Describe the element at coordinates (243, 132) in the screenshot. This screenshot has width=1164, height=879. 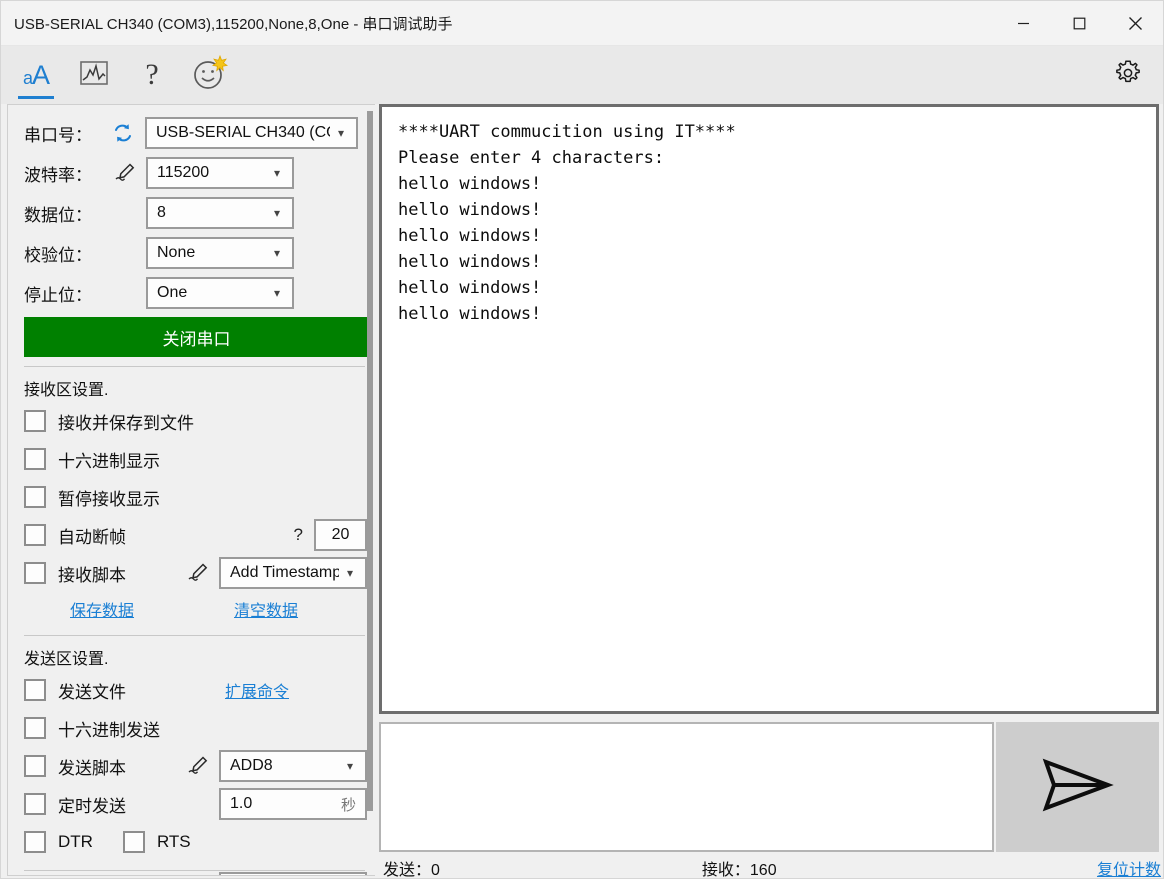
I see `port-value: USB-SERIAL CH340 (COM3)` at that location.